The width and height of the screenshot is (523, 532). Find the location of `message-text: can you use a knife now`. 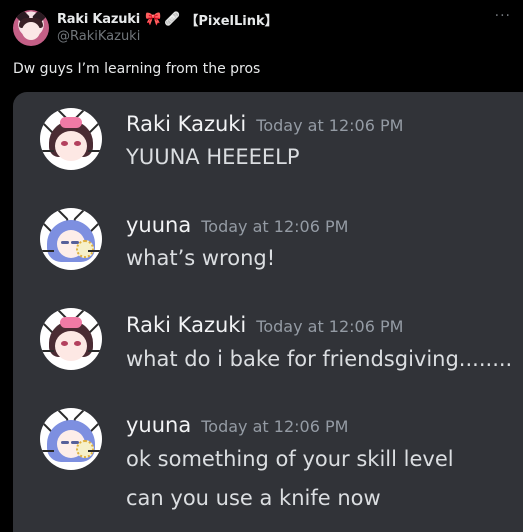

message-text: can you use a knife now is located at coordinates (253, 498).